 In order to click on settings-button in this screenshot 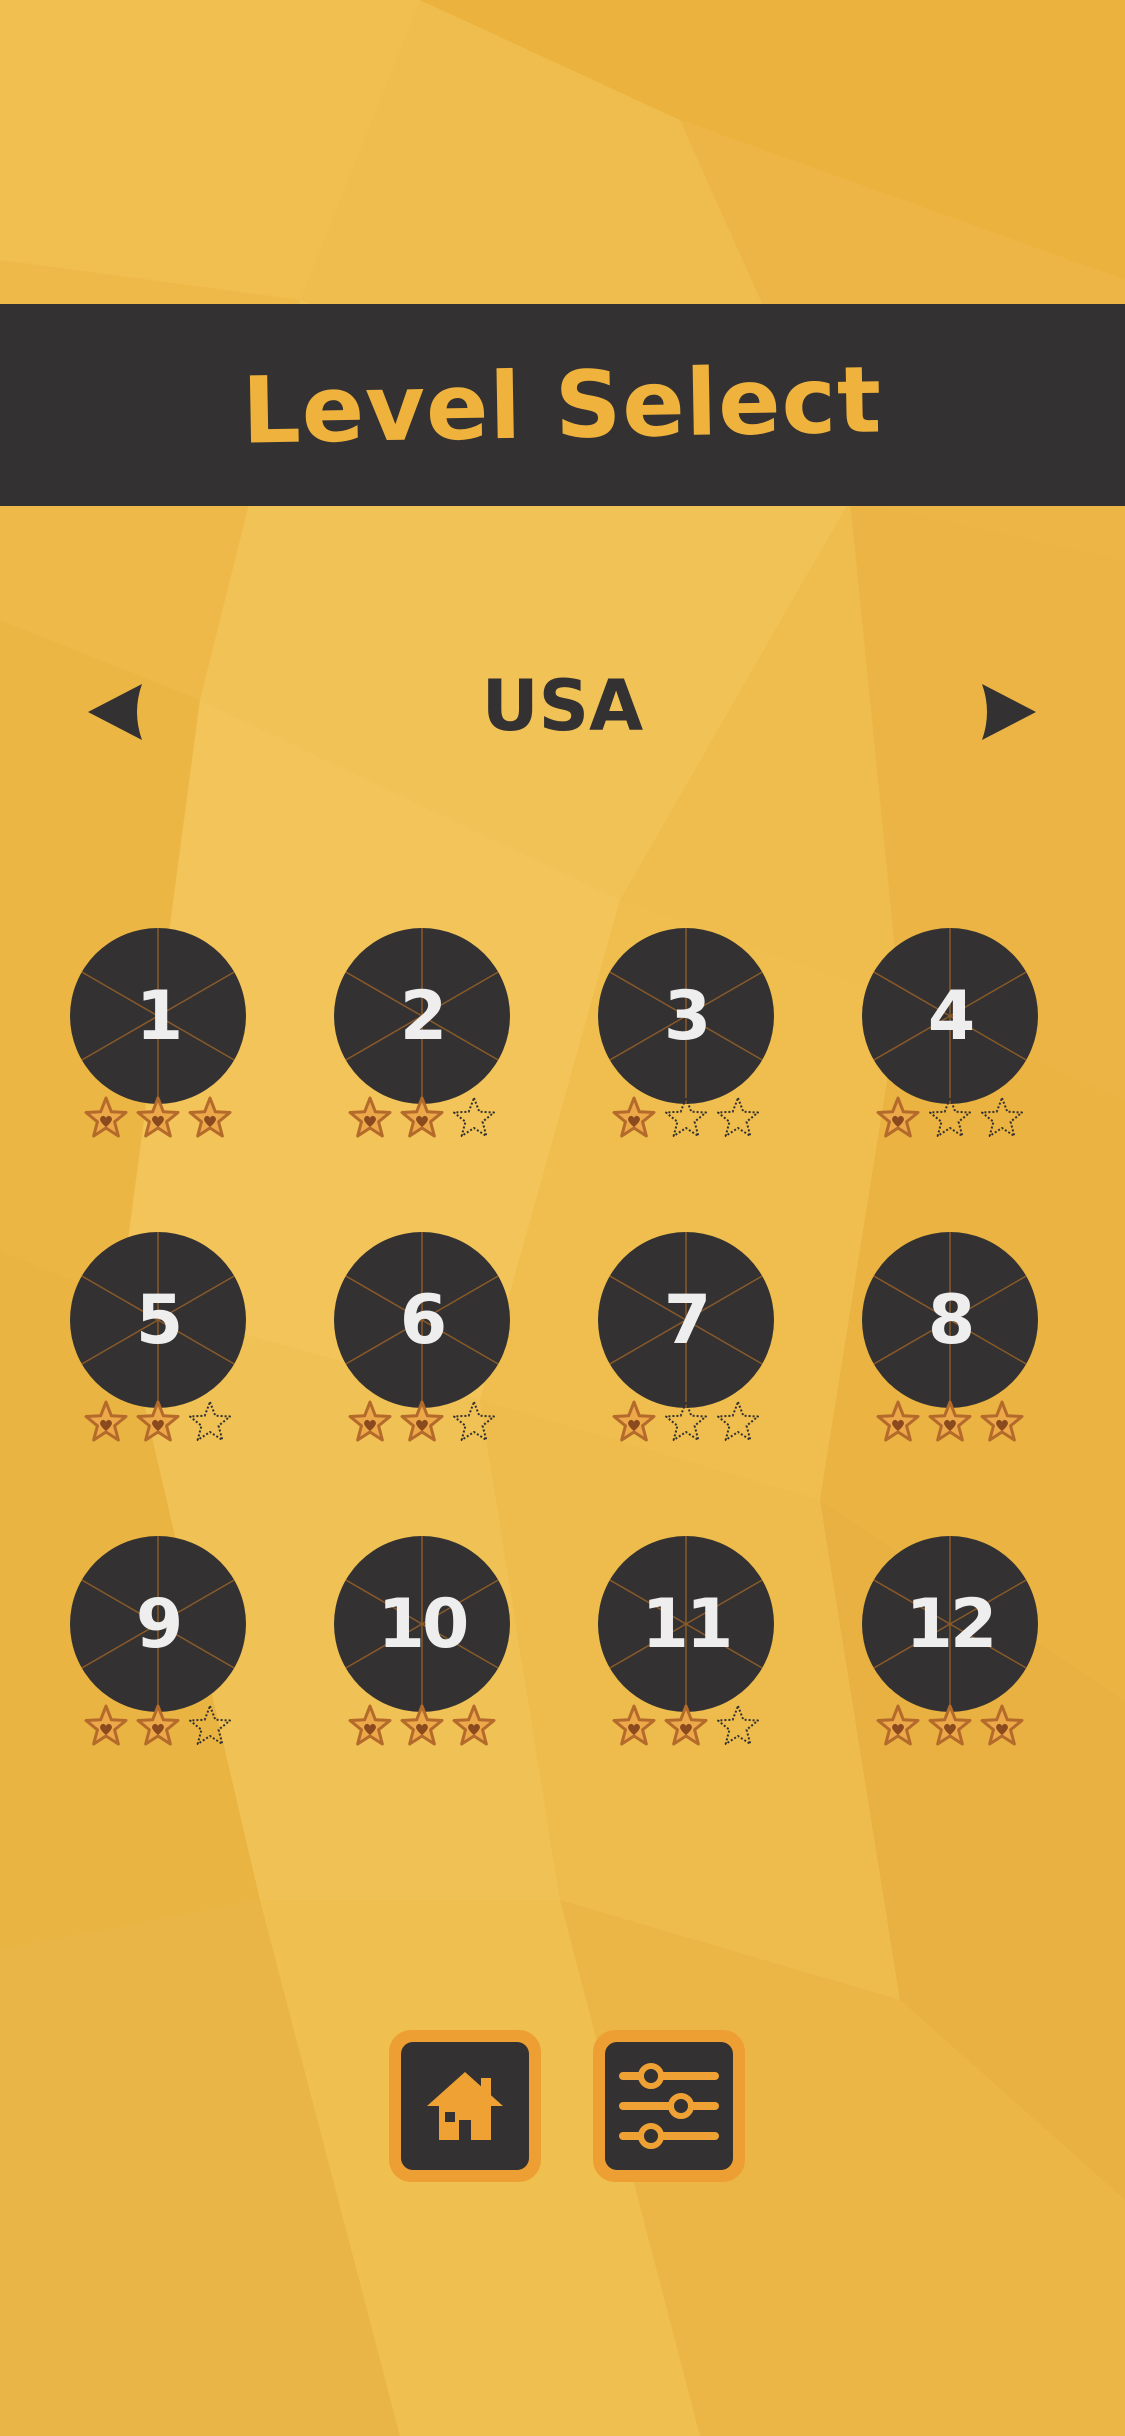, I will do `click(669, 2106)`.